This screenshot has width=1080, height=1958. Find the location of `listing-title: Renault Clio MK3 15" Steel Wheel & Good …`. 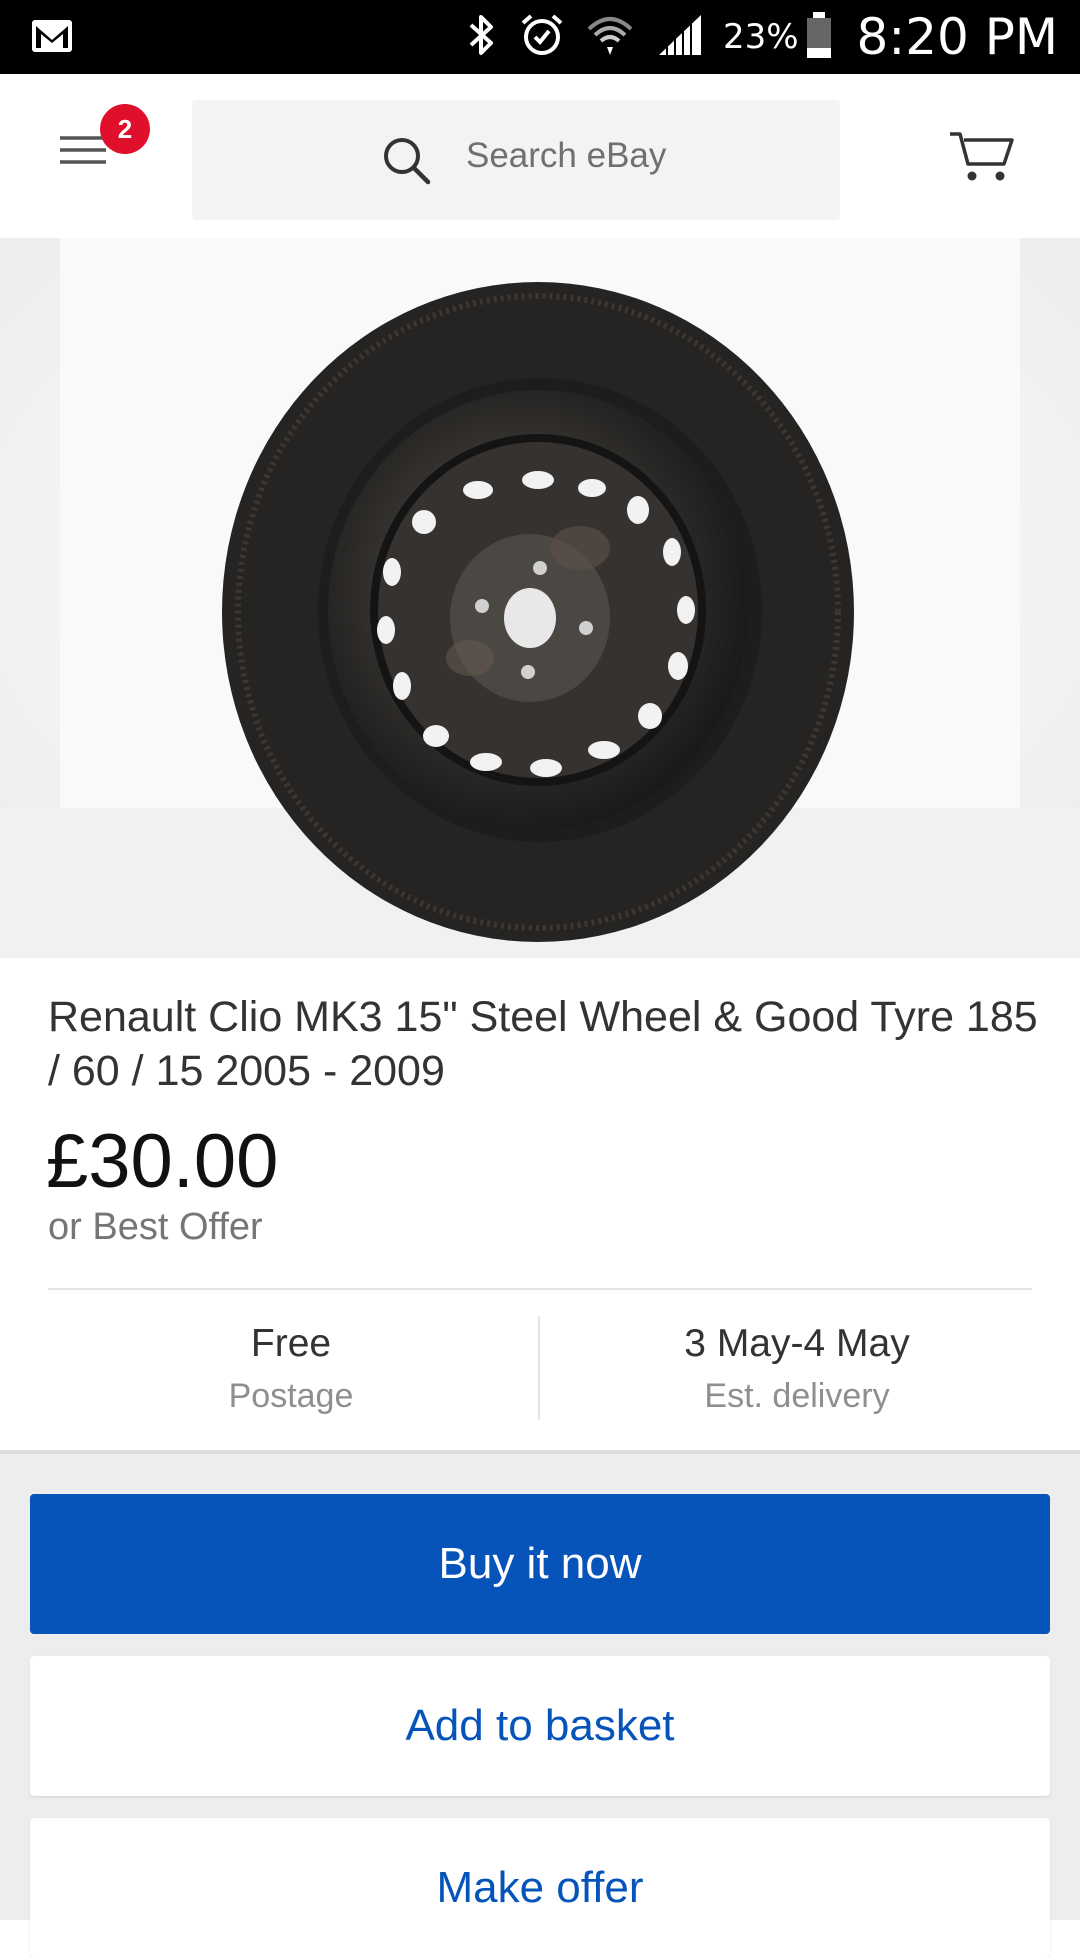

listing-title: Renault Clio MK3 15" Steel Wheel & Good … is located at coordinates (543, 1044).